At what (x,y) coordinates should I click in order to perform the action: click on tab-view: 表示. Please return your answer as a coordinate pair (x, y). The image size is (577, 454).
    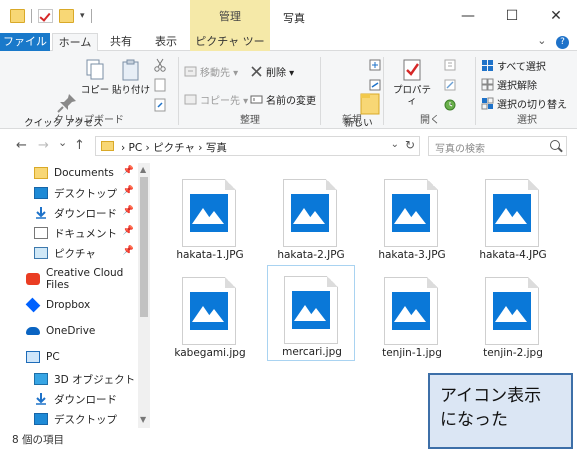
    Looking at the image, I should click on (166, 42).